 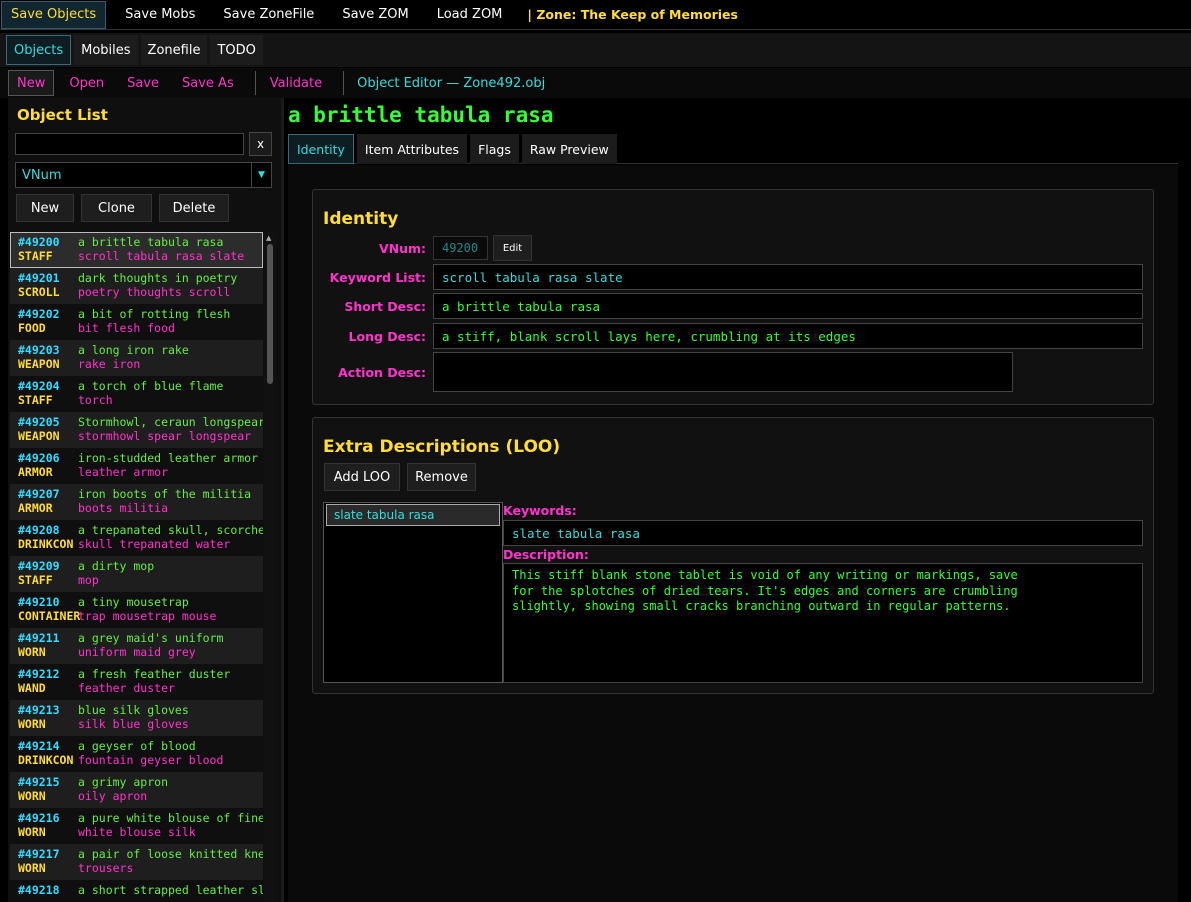 What do you see at coordinates (31, 83) in the screenshot?
I see `new-file-button: New` at bounding box center [31, 83].